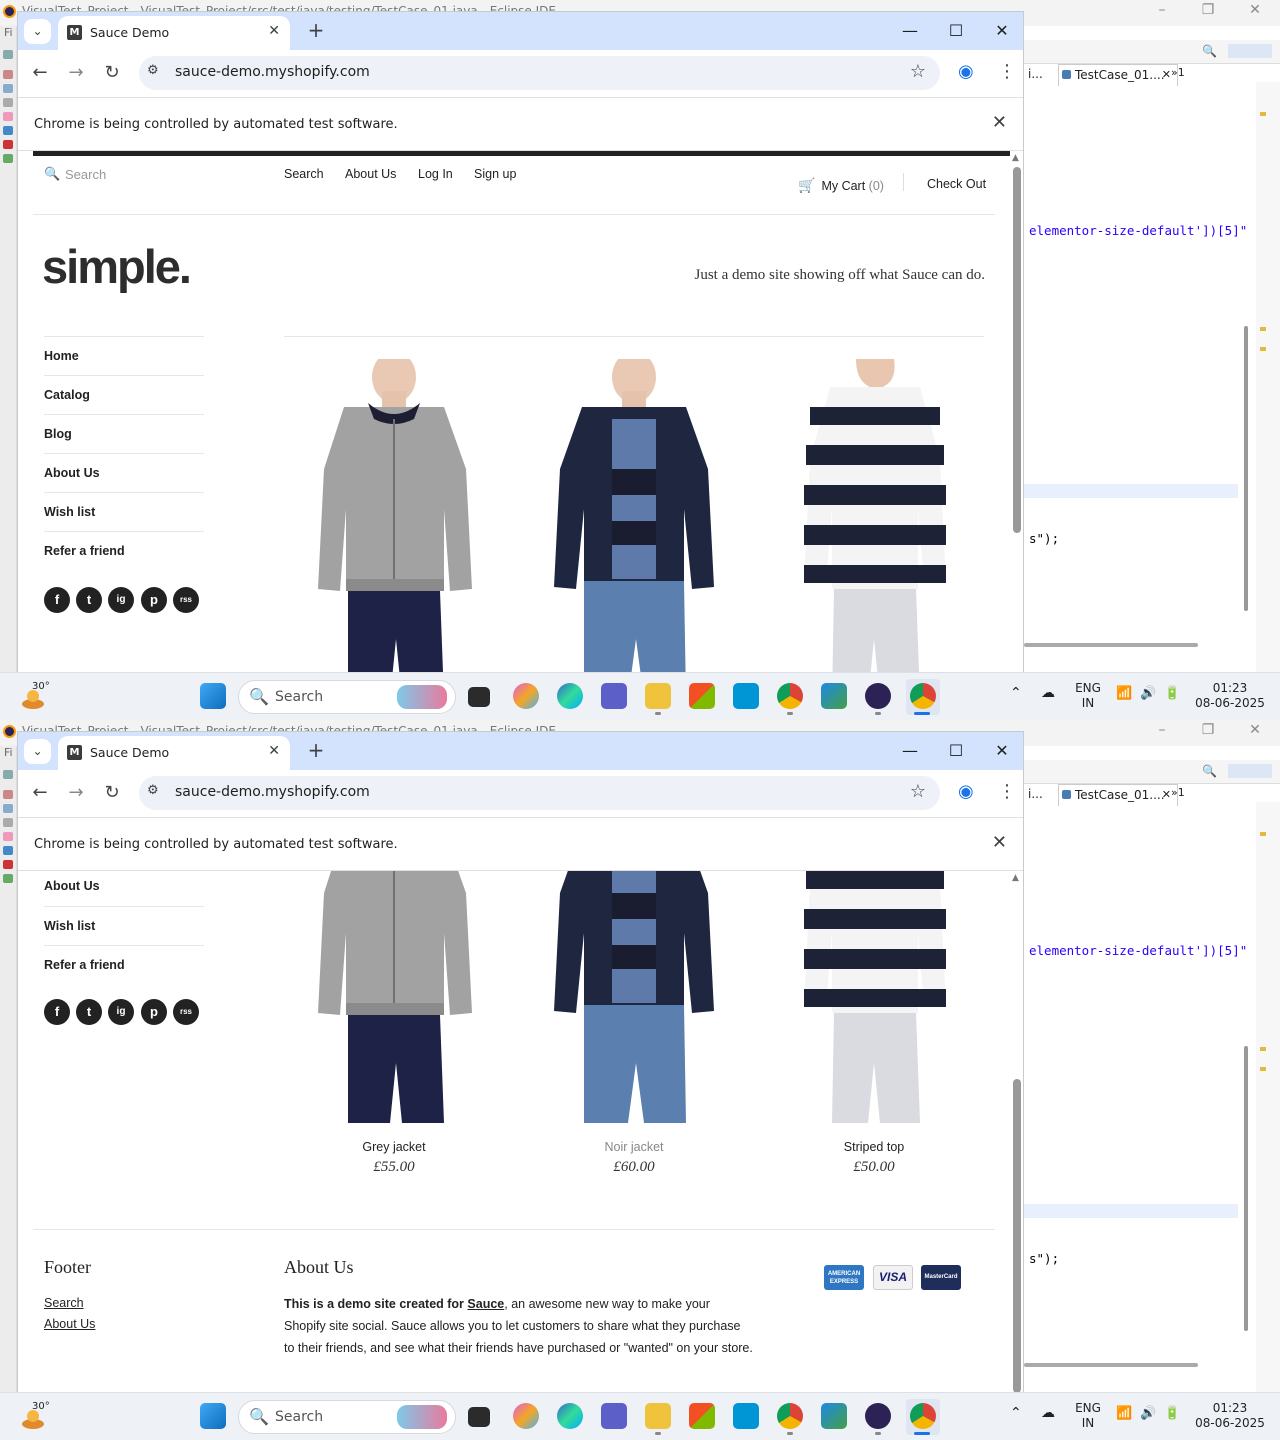  Describe the element at coordinates (1148, 693) in the screenshot. I see `volume-icon: 🔊` at that location.